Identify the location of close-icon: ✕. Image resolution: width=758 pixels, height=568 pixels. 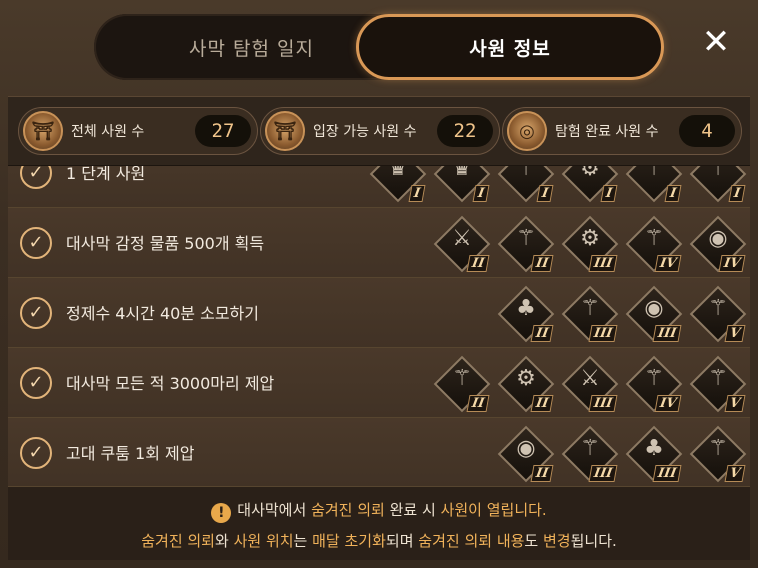
(716, 42).